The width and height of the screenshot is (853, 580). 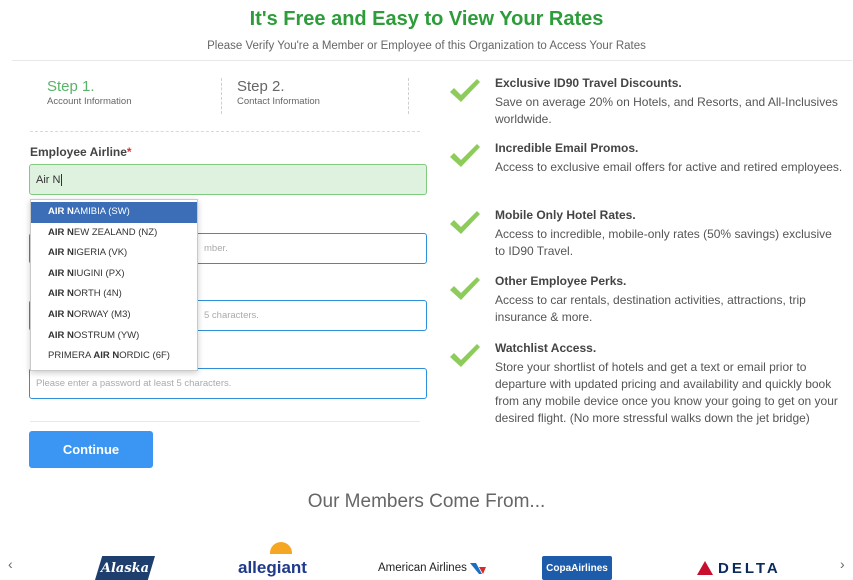 What do you see at coordinates (48, 179) in the screenshot?
I see `airline-input-value: Air N` at bounding box center [48, 179].